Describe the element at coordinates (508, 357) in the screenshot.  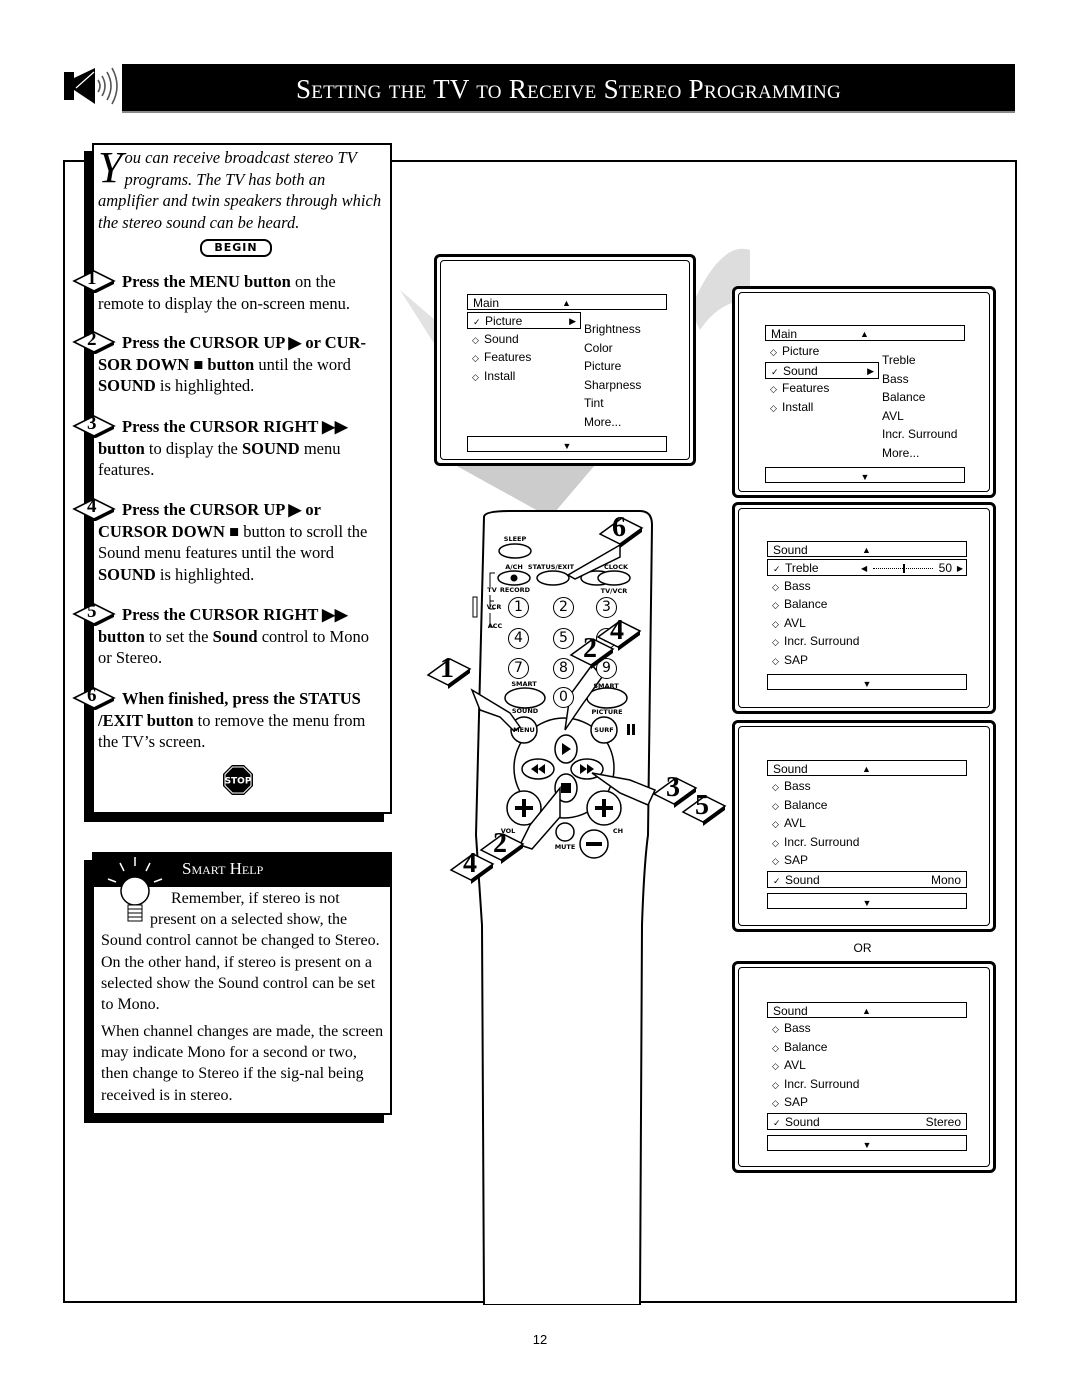
I see `menu-item-label: Features` at that location.